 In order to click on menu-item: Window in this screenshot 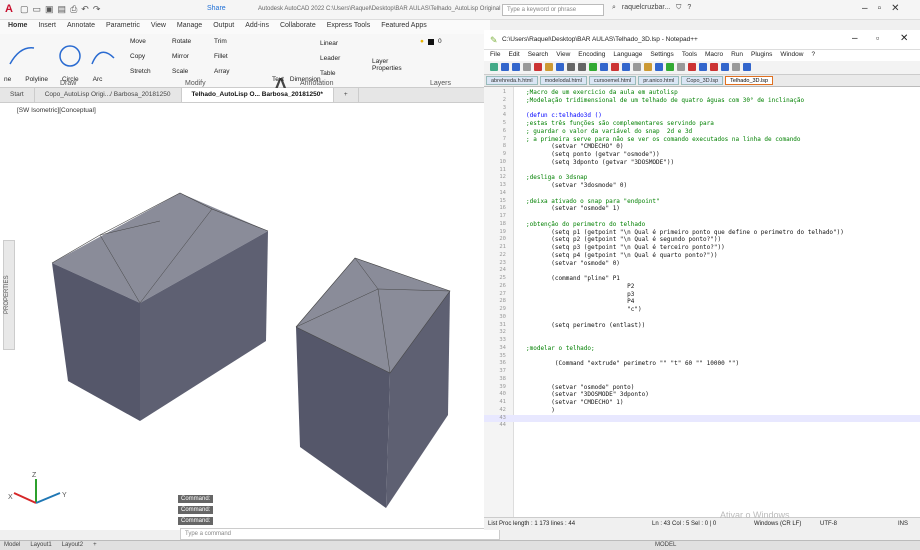, I will do `click(791, 55)`.